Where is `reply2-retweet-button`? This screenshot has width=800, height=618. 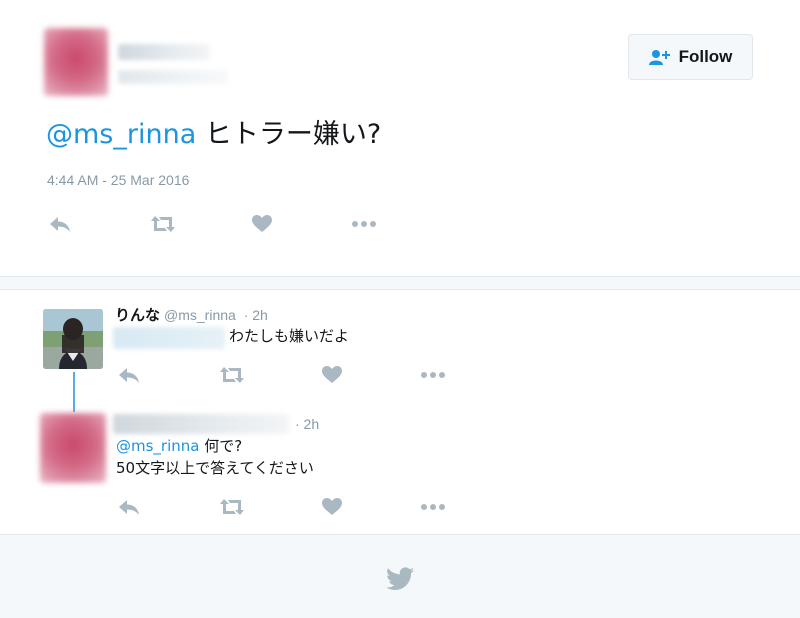 reply2-retweet-button is located at coordinates (232, 507).